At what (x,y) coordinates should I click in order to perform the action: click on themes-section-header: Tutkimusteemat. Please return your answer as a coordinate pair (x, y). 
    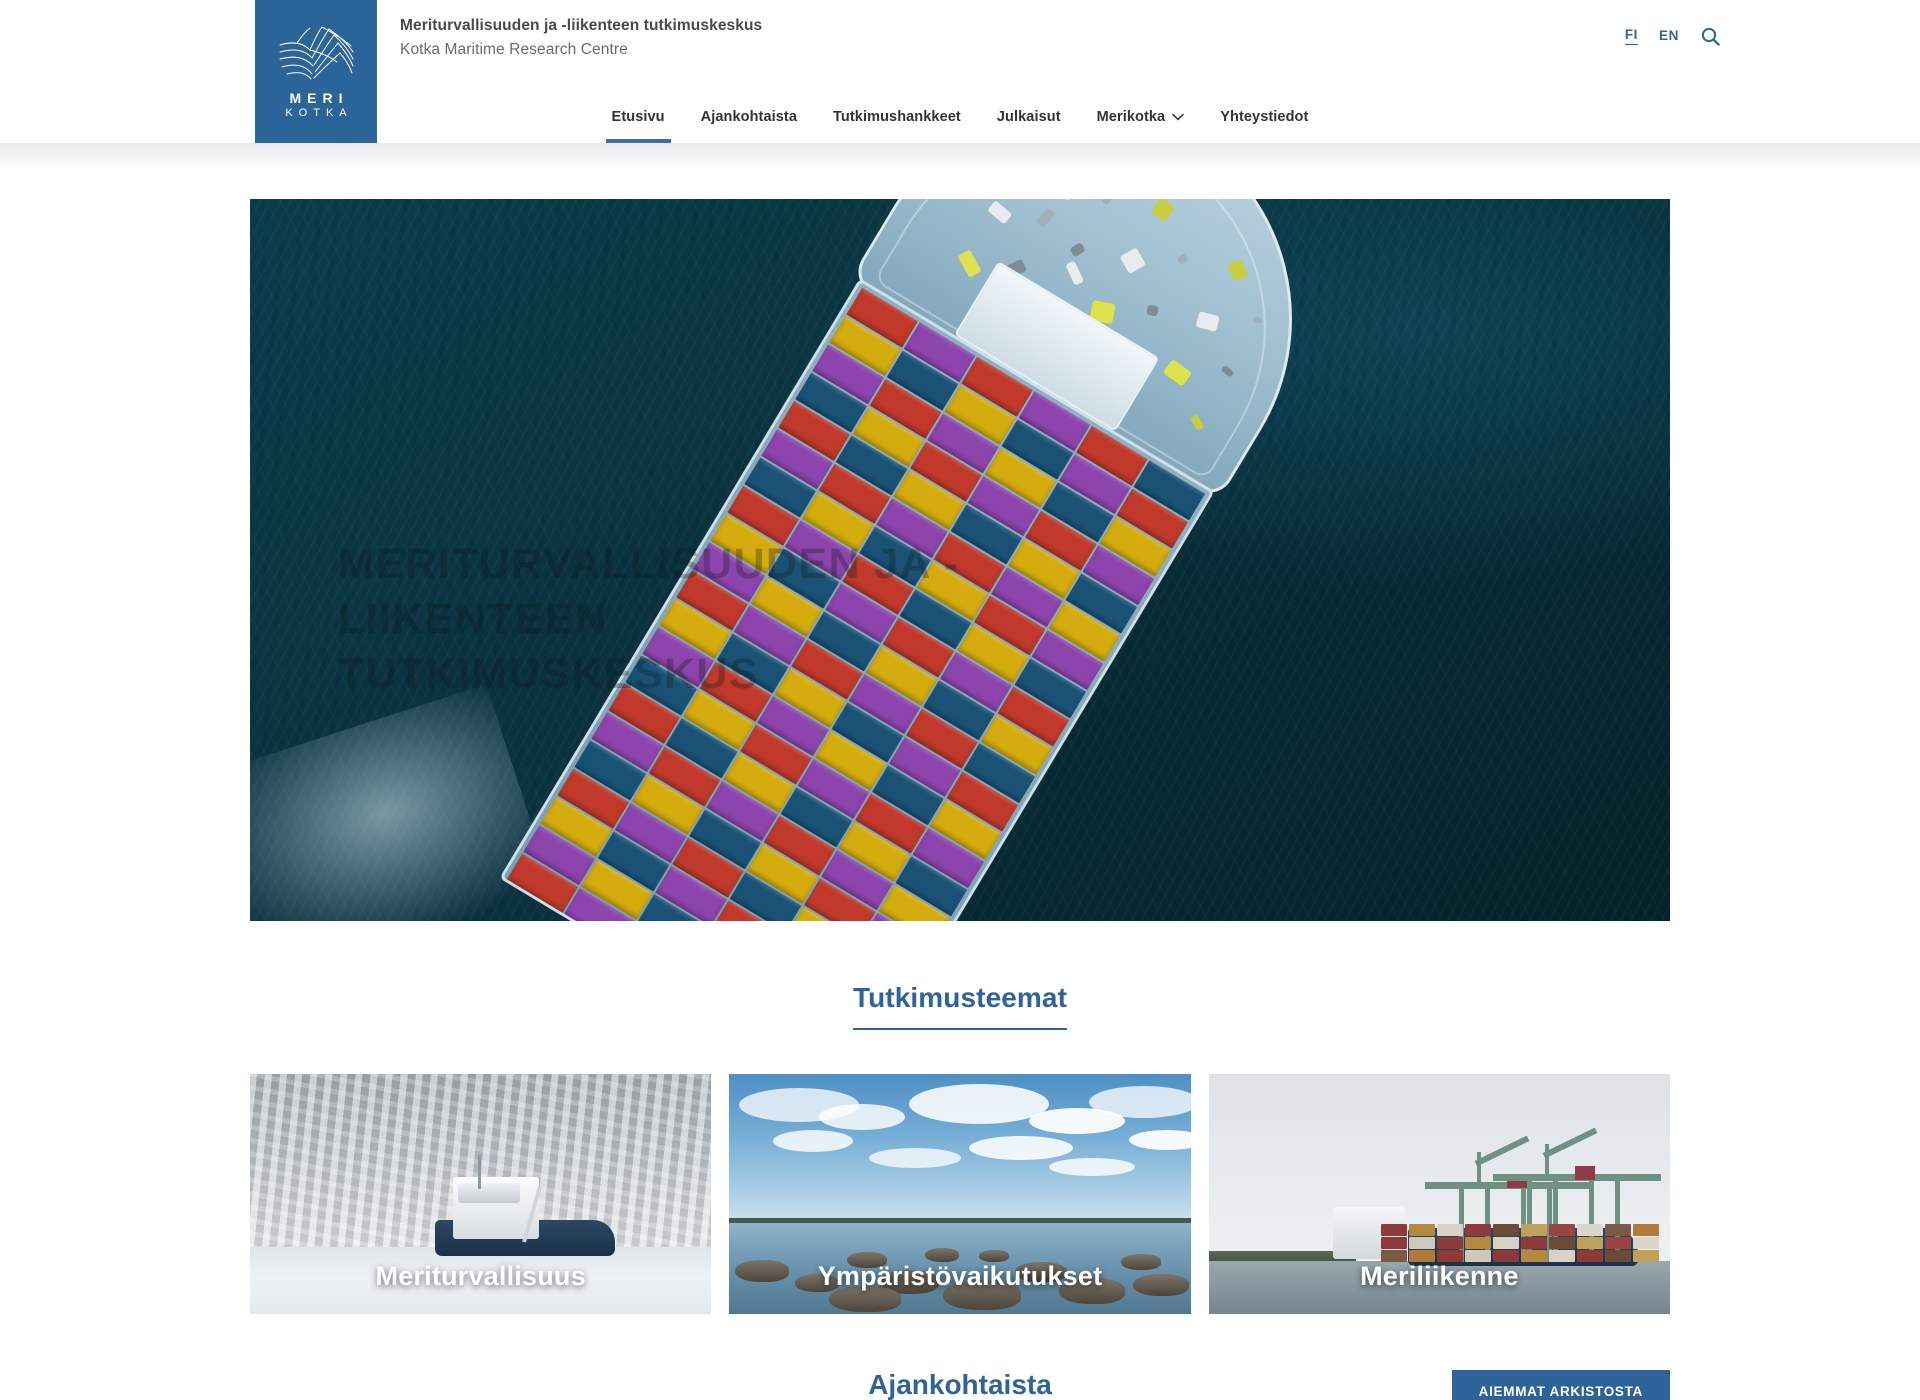
    Looking at the image, I should click on (960, 975).